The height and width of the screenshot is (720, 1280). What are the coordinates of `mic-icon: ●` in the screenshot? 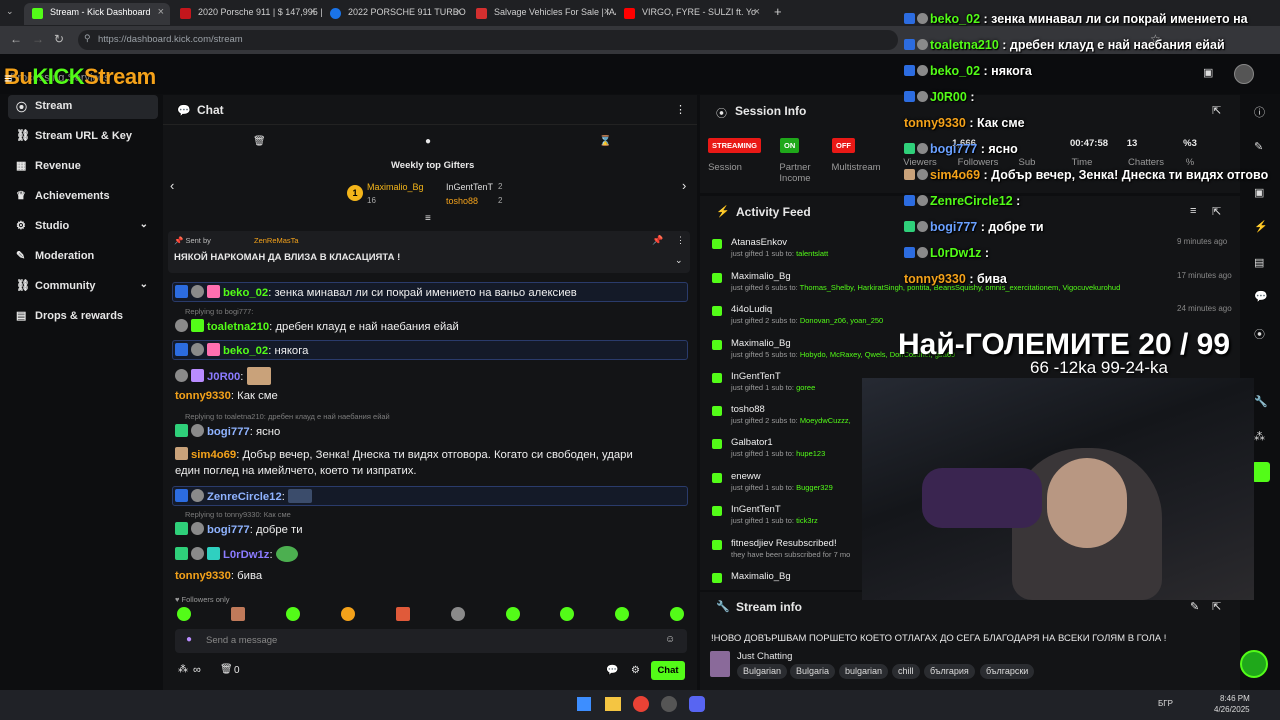 It's located at (189, 639).